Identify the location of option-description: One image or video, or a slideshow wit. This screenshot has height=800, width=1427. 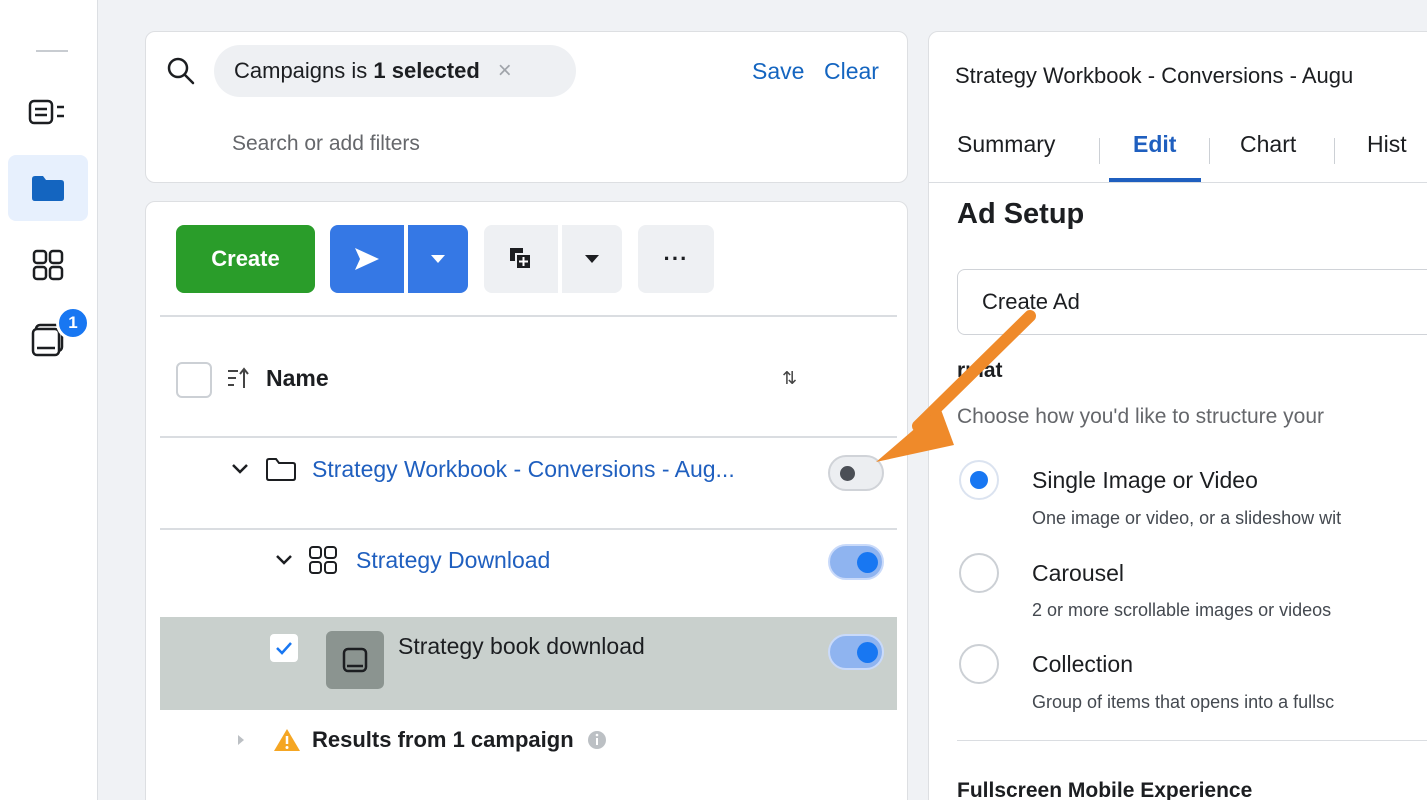
(1187, 518).